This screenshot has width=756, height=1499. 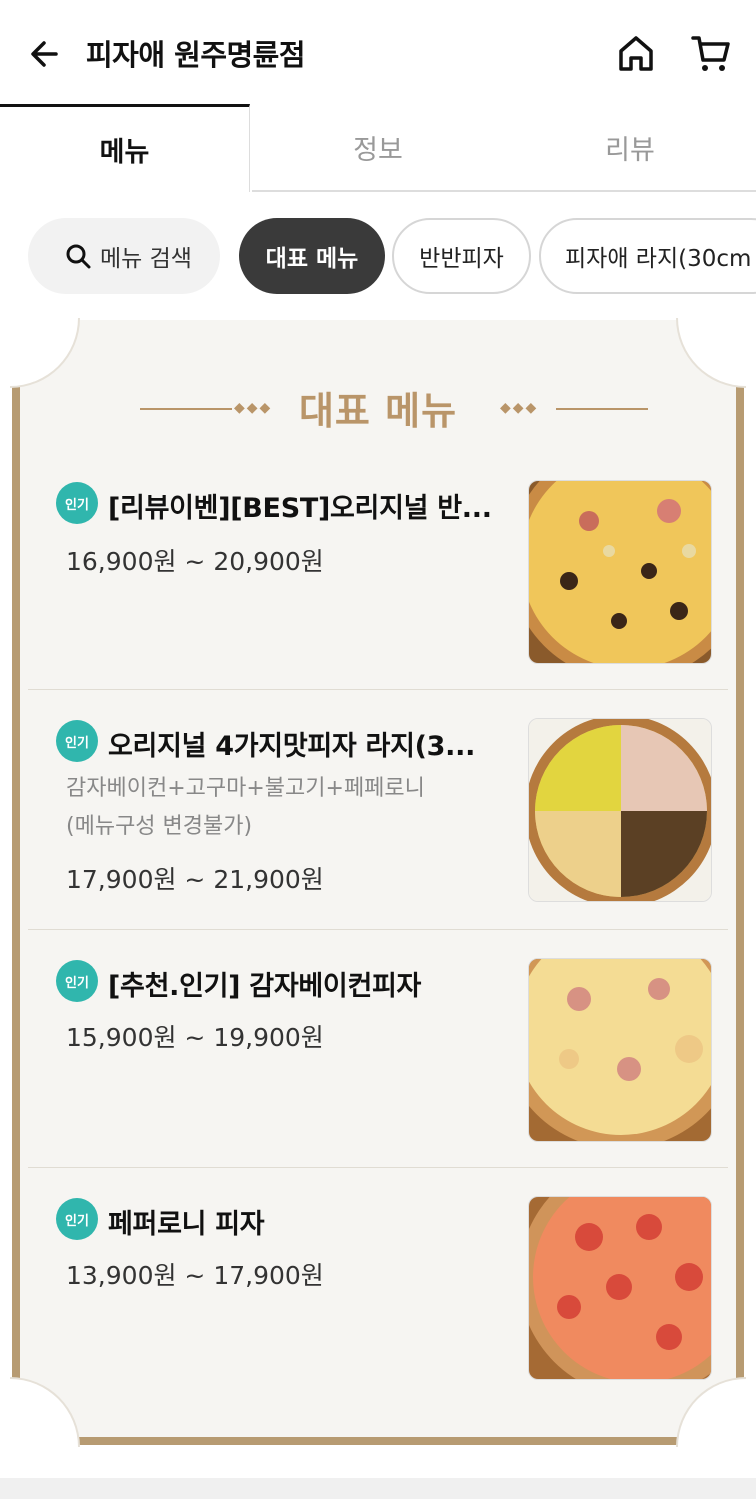 I want to click on store-title: 피자애 원주명륜점, so click(x=196, y=55).